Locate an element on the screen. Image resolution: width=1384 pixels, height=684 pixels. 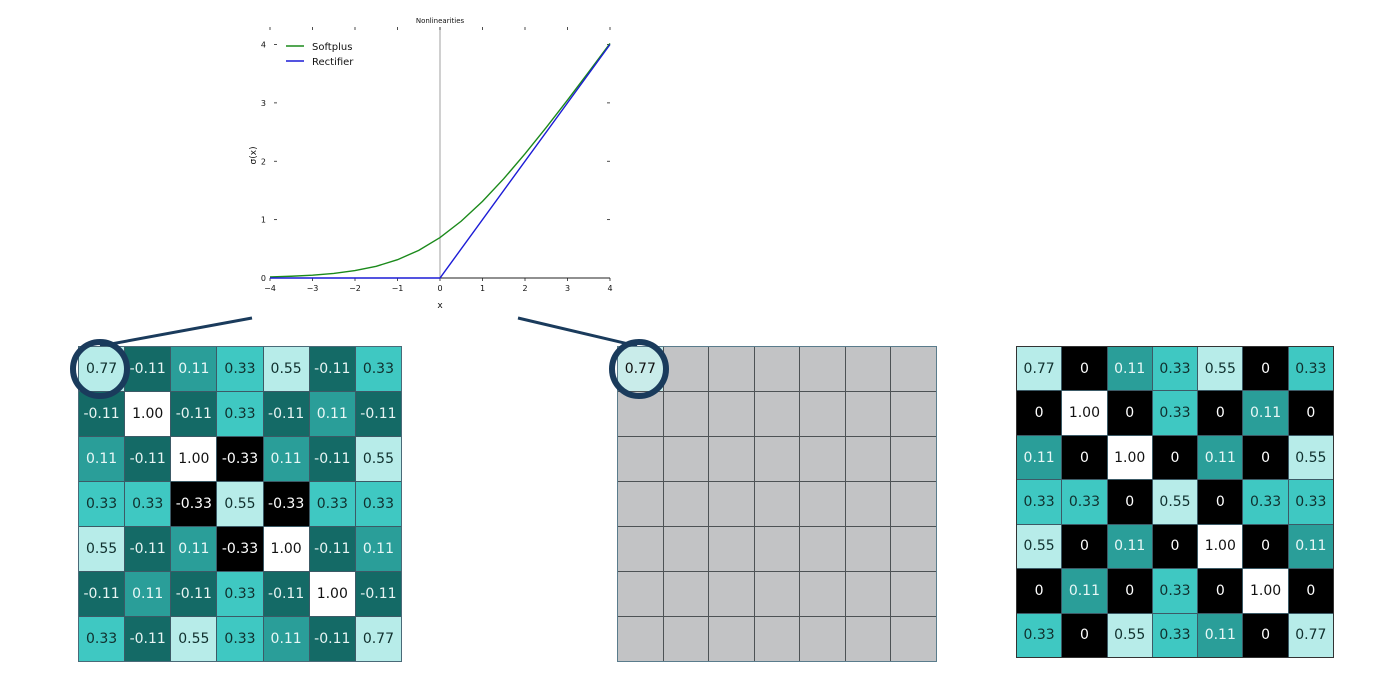
y-tick-label: 4 is located at coordinates (263, 45).